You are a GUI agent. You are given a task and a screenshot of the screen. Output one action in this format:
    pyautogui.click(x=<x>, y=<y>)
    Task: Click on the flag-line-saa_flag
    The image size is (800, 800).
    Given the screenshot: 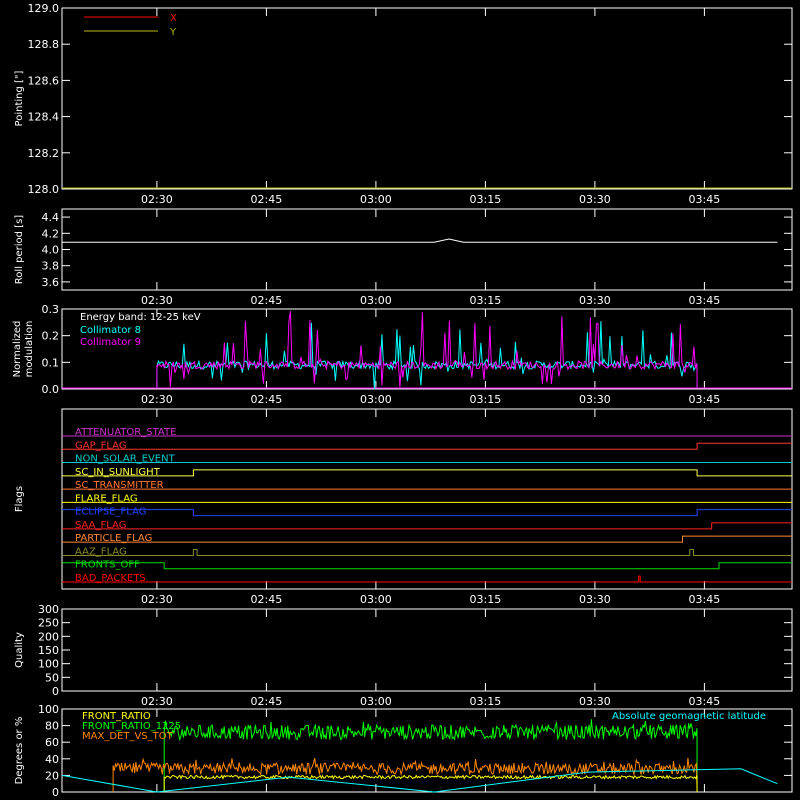 What is the action you would take?
    pyautogui.click(x=427, y=526)
    